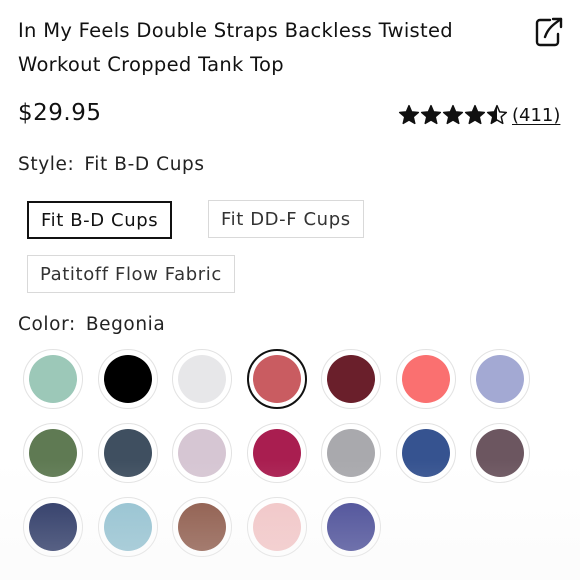  Describe the element at coordinates (60, 113) in the screenshot. I see `product-price: $29.95` at that location.